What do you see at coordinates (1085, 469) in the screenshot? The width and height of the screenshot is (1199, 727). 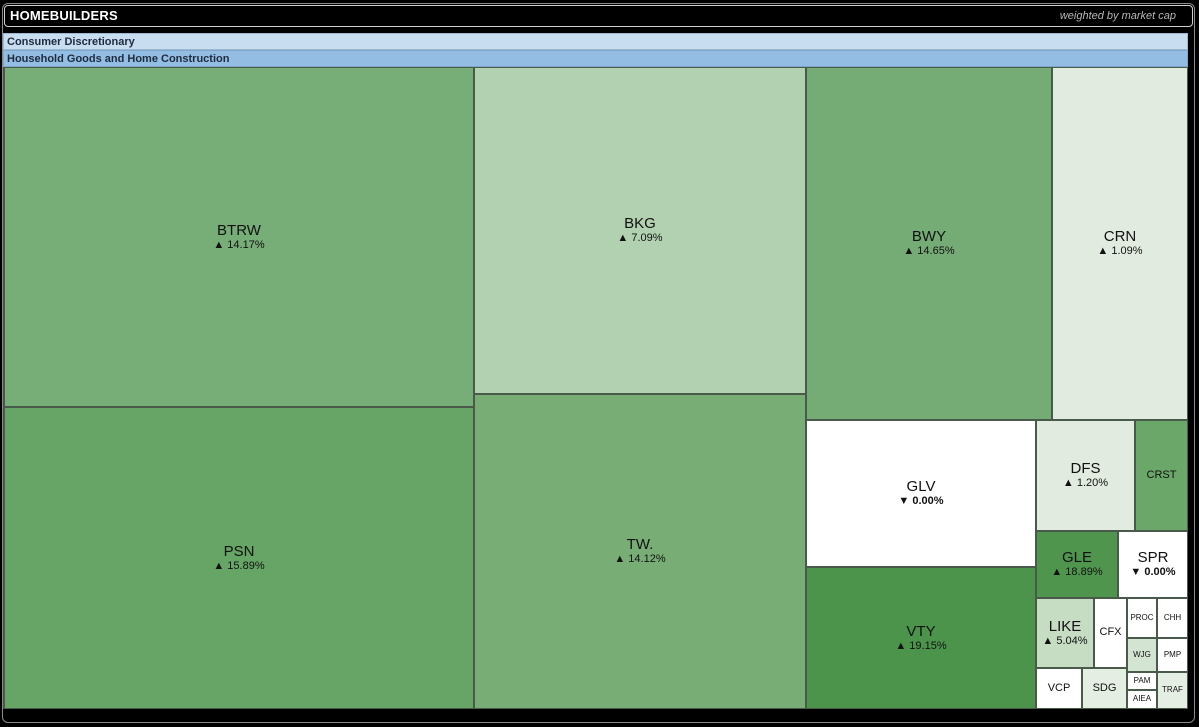 I see `tile-symbol: DFS` at bounding box center [1085, 469].